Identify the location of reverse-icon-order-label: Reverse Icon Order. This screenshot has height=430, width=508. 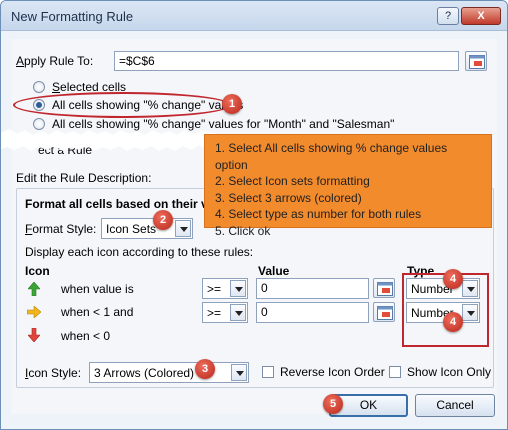
(332, 372).